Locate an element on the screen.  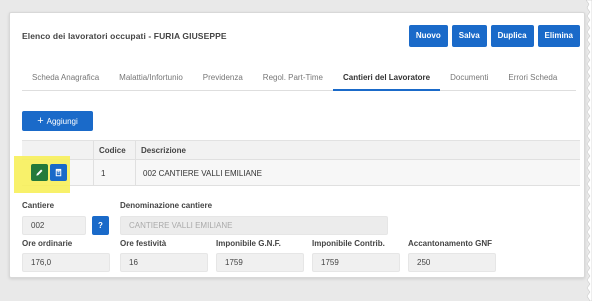
plus-icon: + is located at coordinates (40, 120).